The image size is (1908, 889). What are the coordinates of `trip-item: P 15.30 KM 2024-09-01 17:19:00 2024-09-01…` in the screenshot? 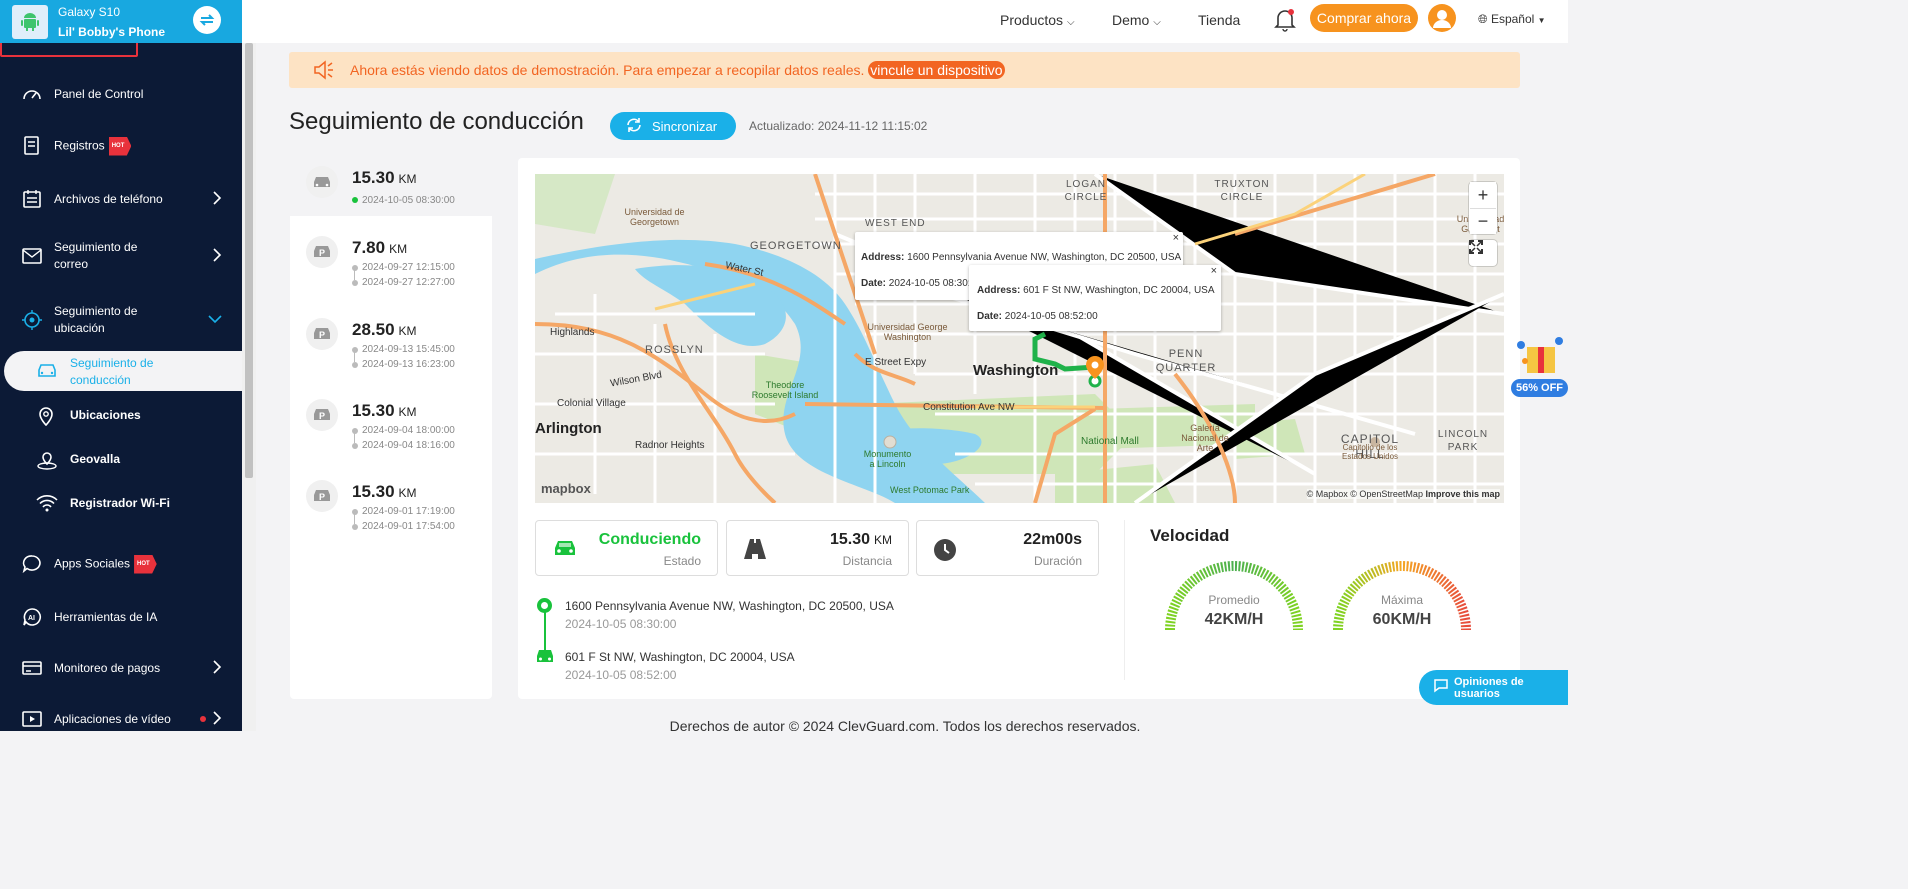 It's located at (391, 507).